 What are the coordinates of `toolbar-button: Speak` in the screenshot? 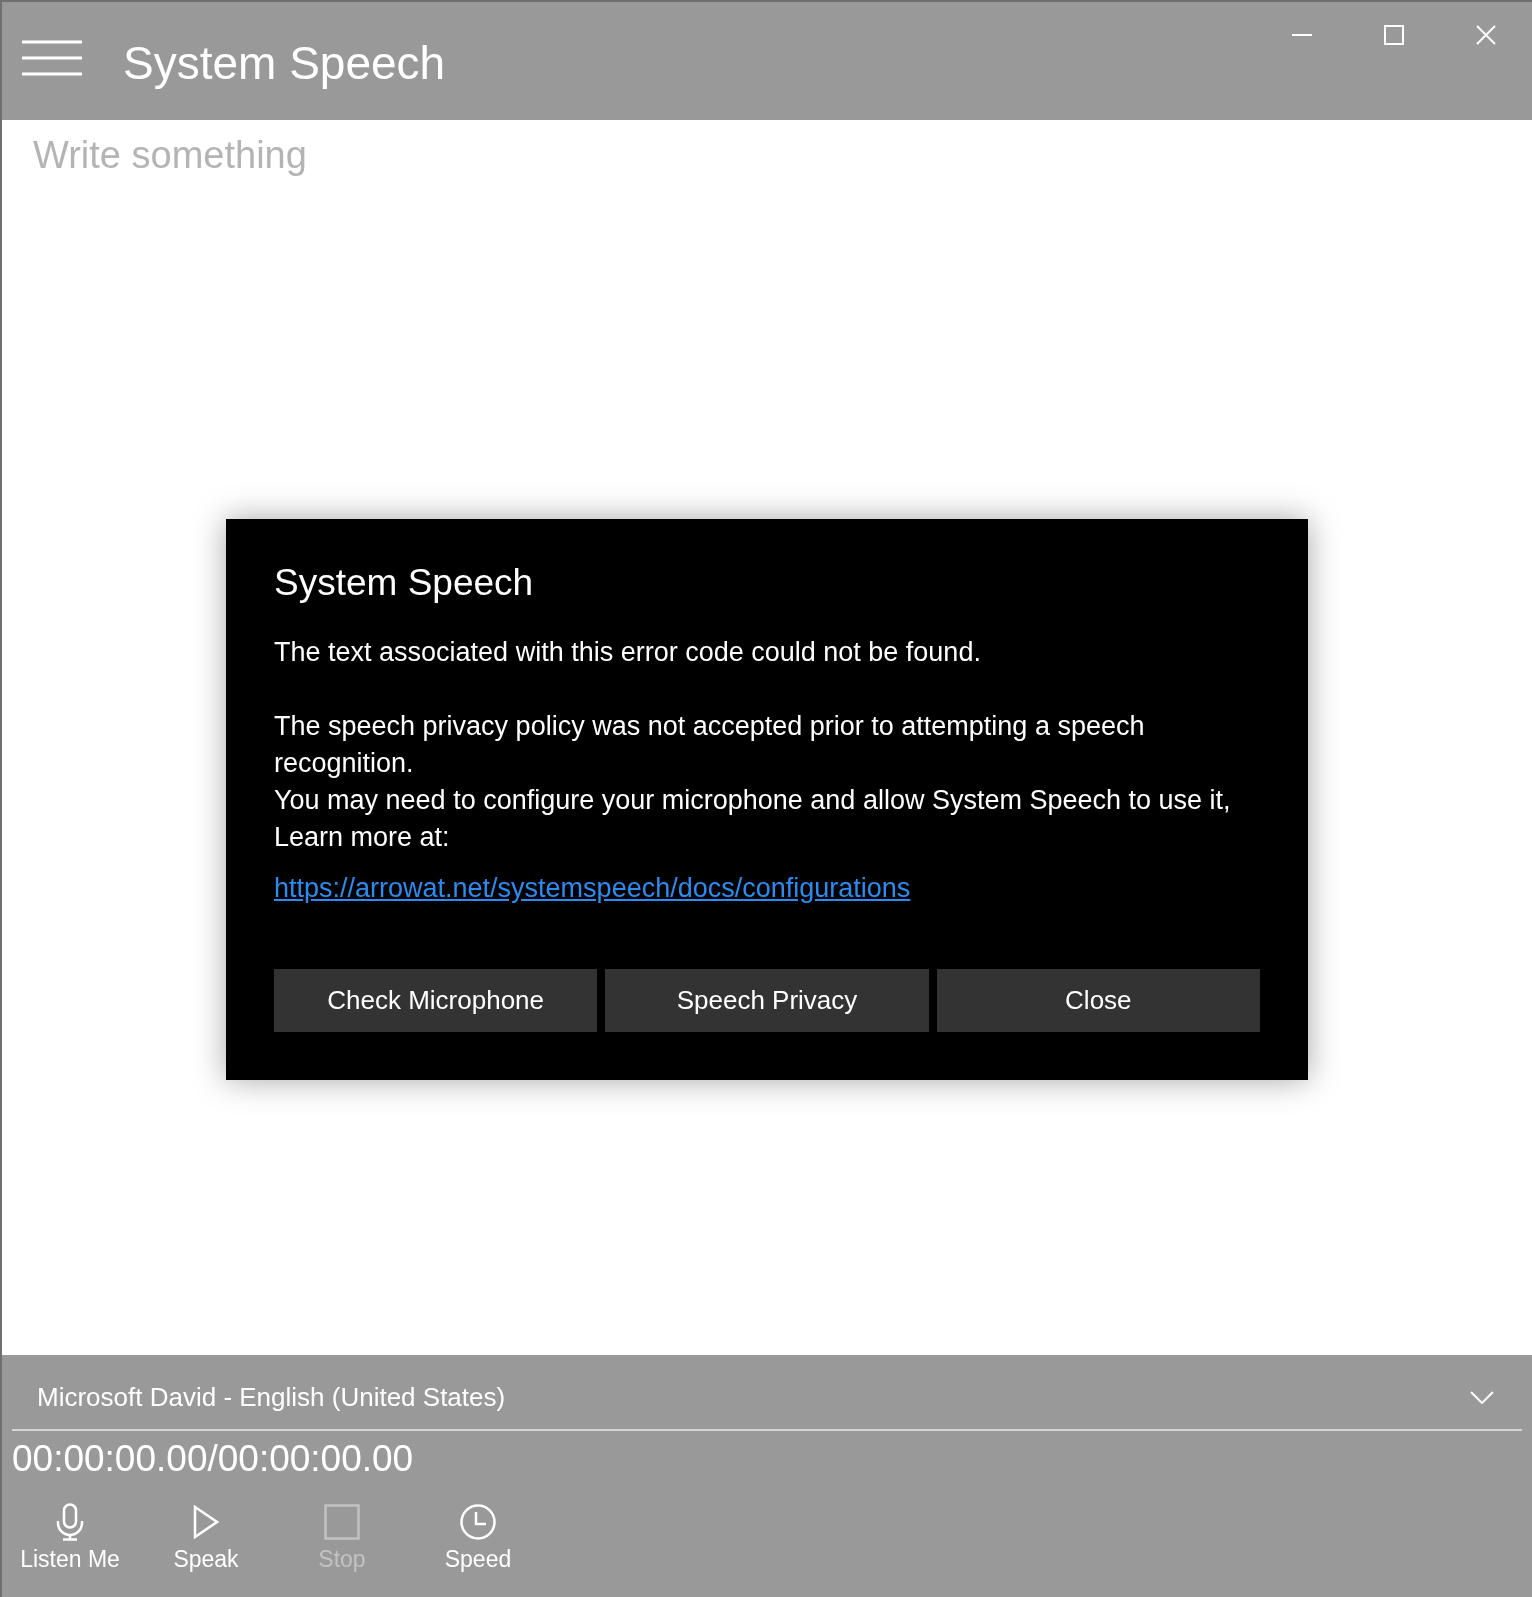 It's located at (206, 1535).